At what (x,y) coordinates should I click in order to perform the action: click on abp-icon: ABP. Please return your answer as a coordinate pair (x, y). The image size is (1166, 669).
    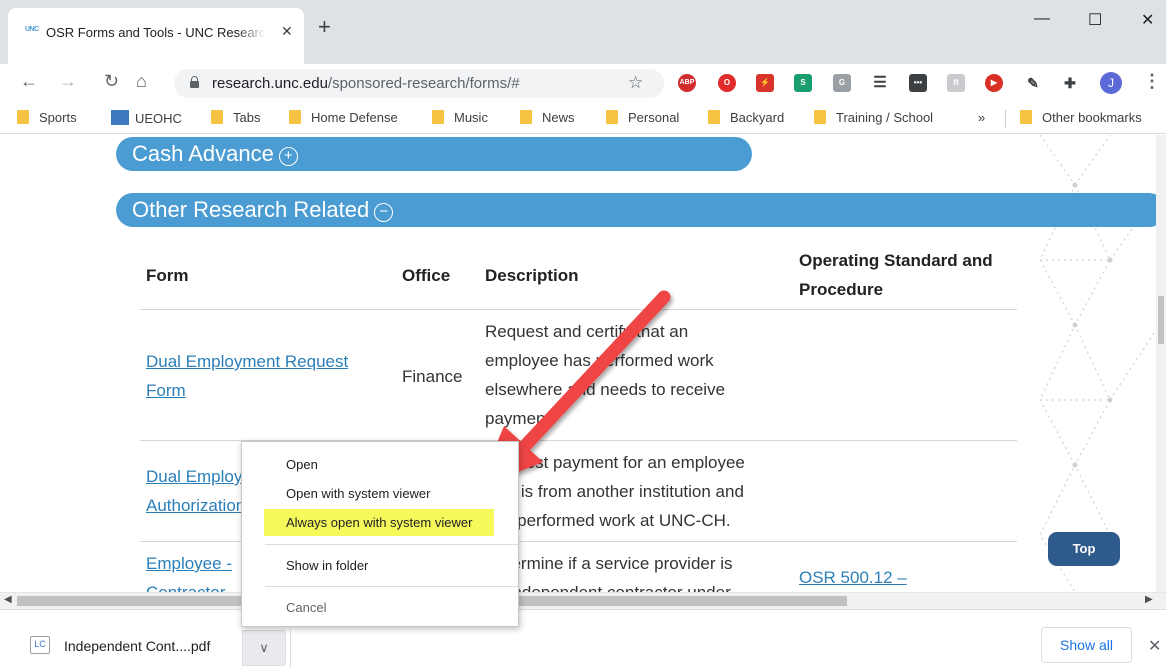
    Looking at the image, I should click on (687, 83).